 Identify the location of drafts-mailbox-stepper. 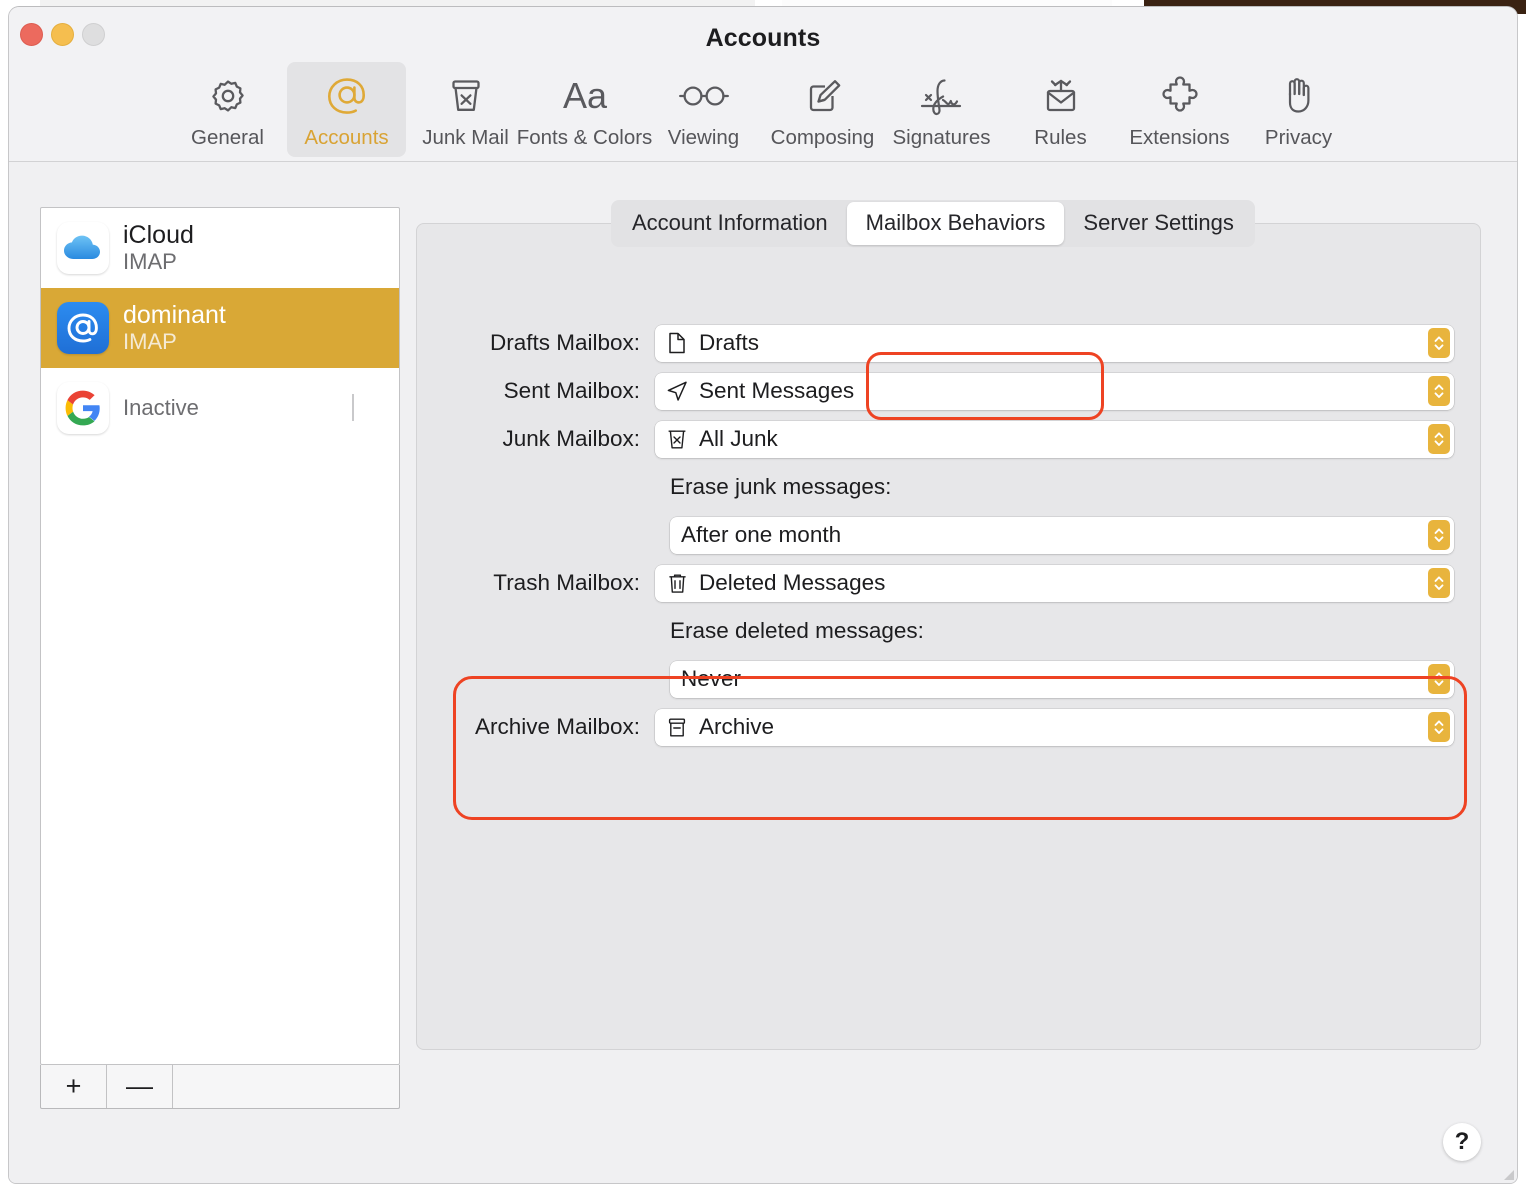
(1439, 343).